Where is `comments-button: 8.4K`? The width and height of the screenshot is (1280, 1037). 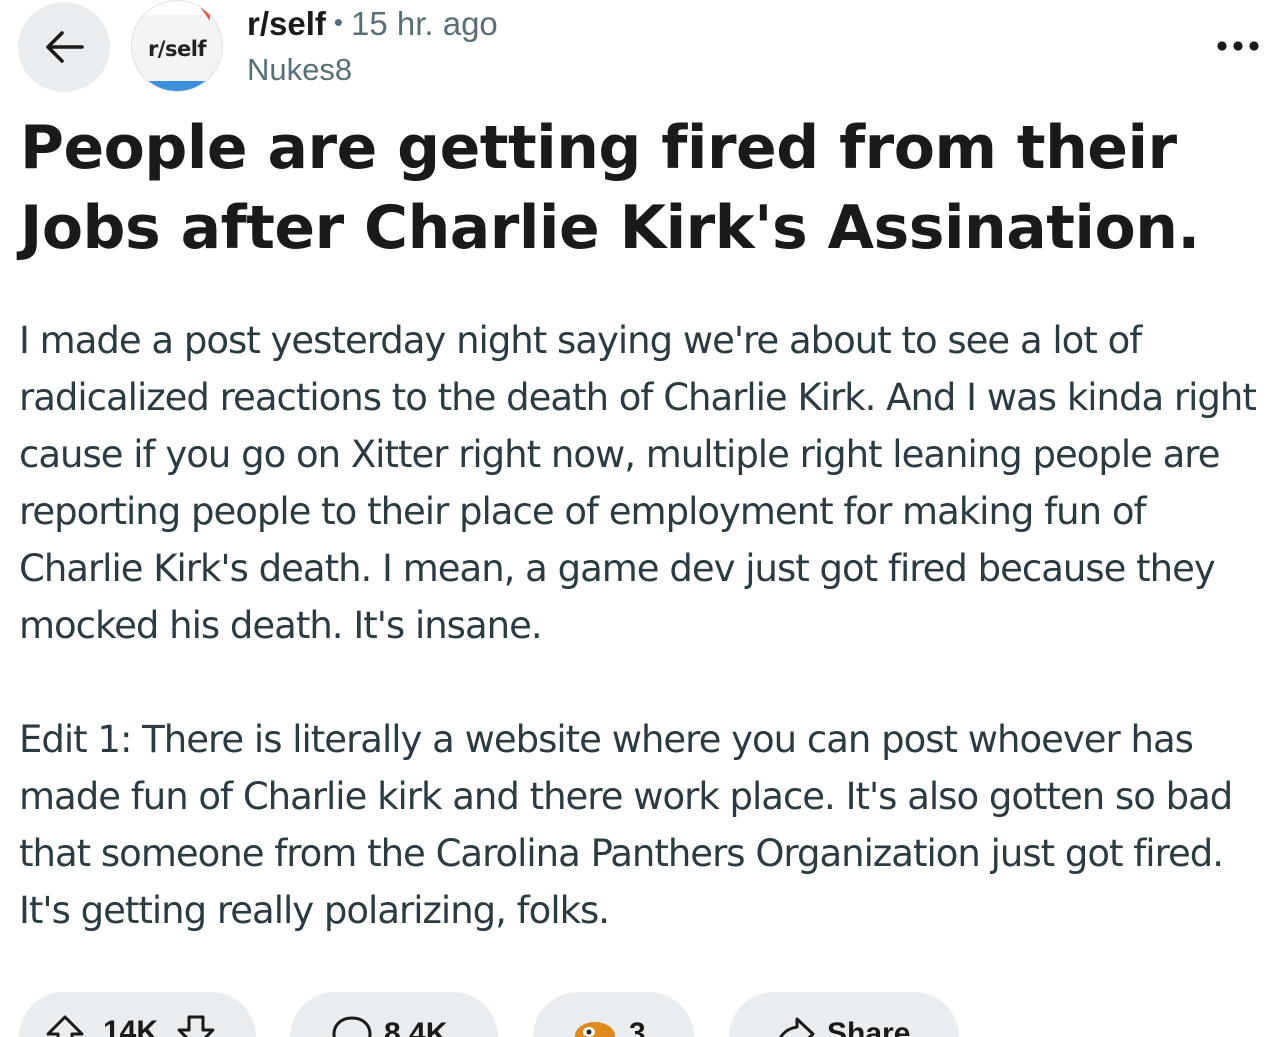
comments-button: 8.4K is located at coordinates (394, 1014).